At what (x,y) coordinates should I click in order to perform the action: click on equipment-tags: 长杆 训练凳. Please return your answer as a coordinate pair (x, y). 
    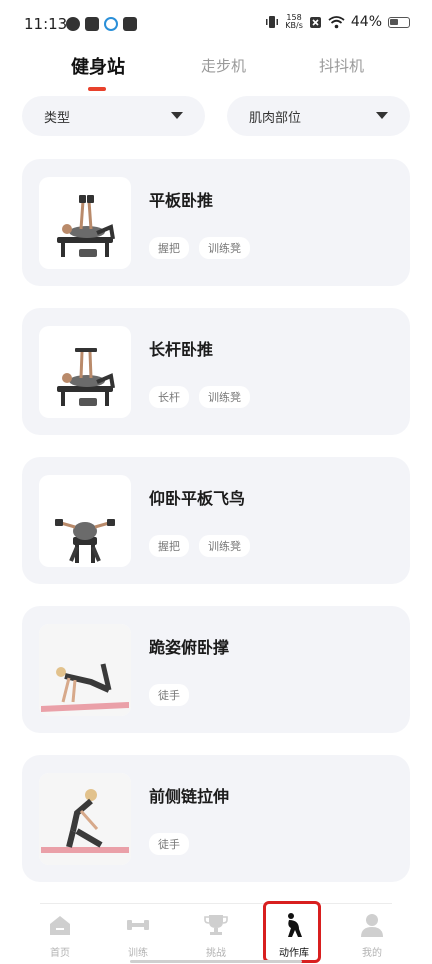
    Looking at the image, I should click on (199, 397).